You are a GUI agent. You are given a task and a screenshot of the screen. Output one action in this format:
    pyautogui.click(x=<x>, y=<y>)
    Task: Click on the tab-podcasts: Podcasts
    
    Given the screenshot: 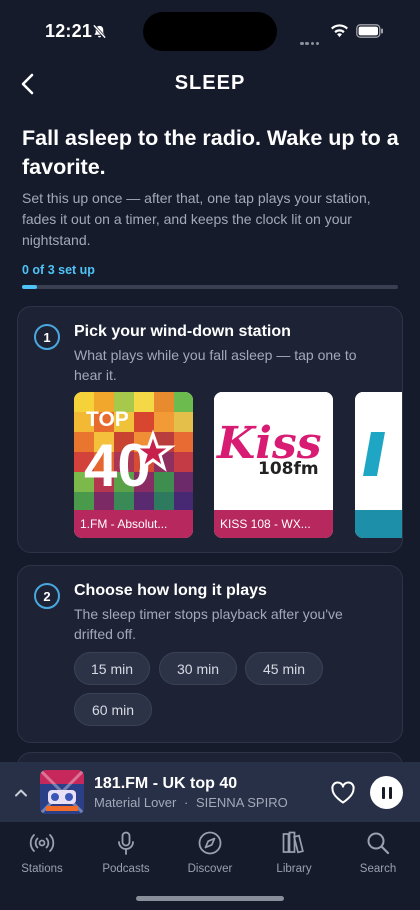 What is the action you would take?
    pyautogui.click(x=126, y=852)
    